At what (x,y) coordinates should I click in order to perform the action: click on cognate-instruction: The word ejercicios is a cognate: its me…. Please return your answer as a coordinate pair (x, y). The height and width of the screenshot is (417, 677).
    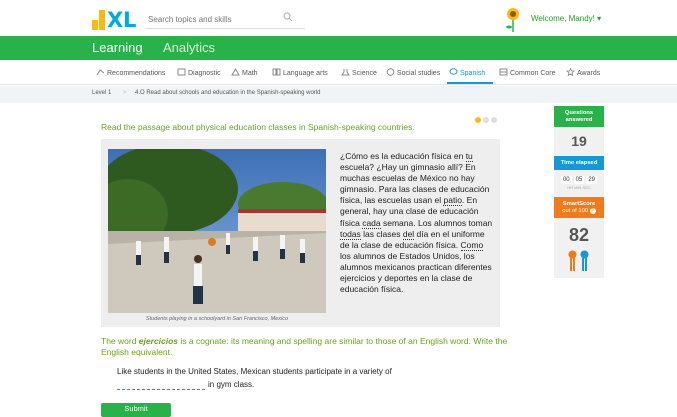
    Looking at the image, I should click on (311, 347).